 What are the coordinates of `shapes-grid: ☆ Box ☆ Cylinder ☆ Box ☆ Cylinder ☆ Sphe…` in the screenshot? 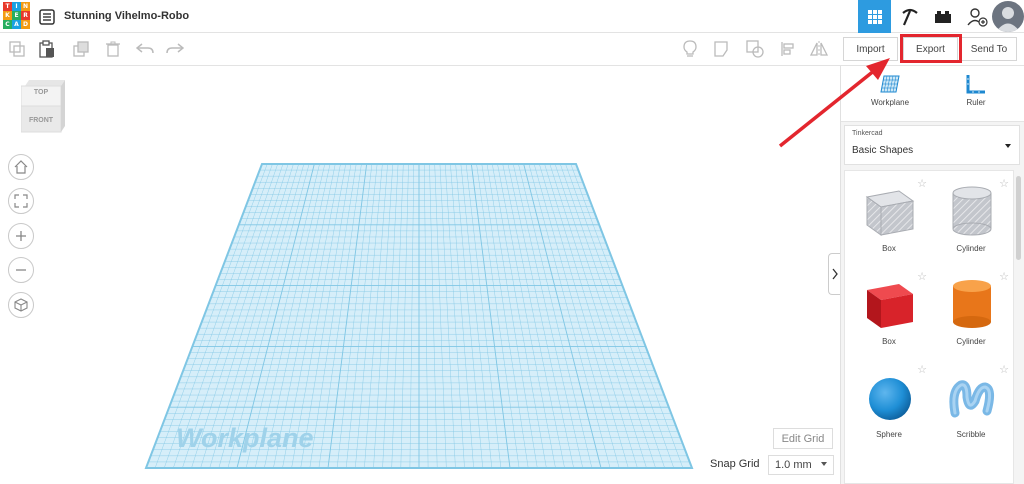 It's located at (929, 327).